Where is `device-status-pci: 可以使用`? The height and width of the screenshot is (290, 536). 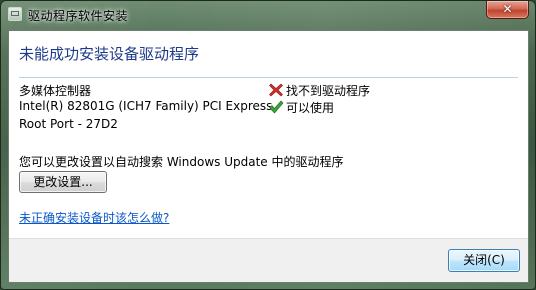 device-status-pci: 可以使用 is located at coordinates (301, 107).